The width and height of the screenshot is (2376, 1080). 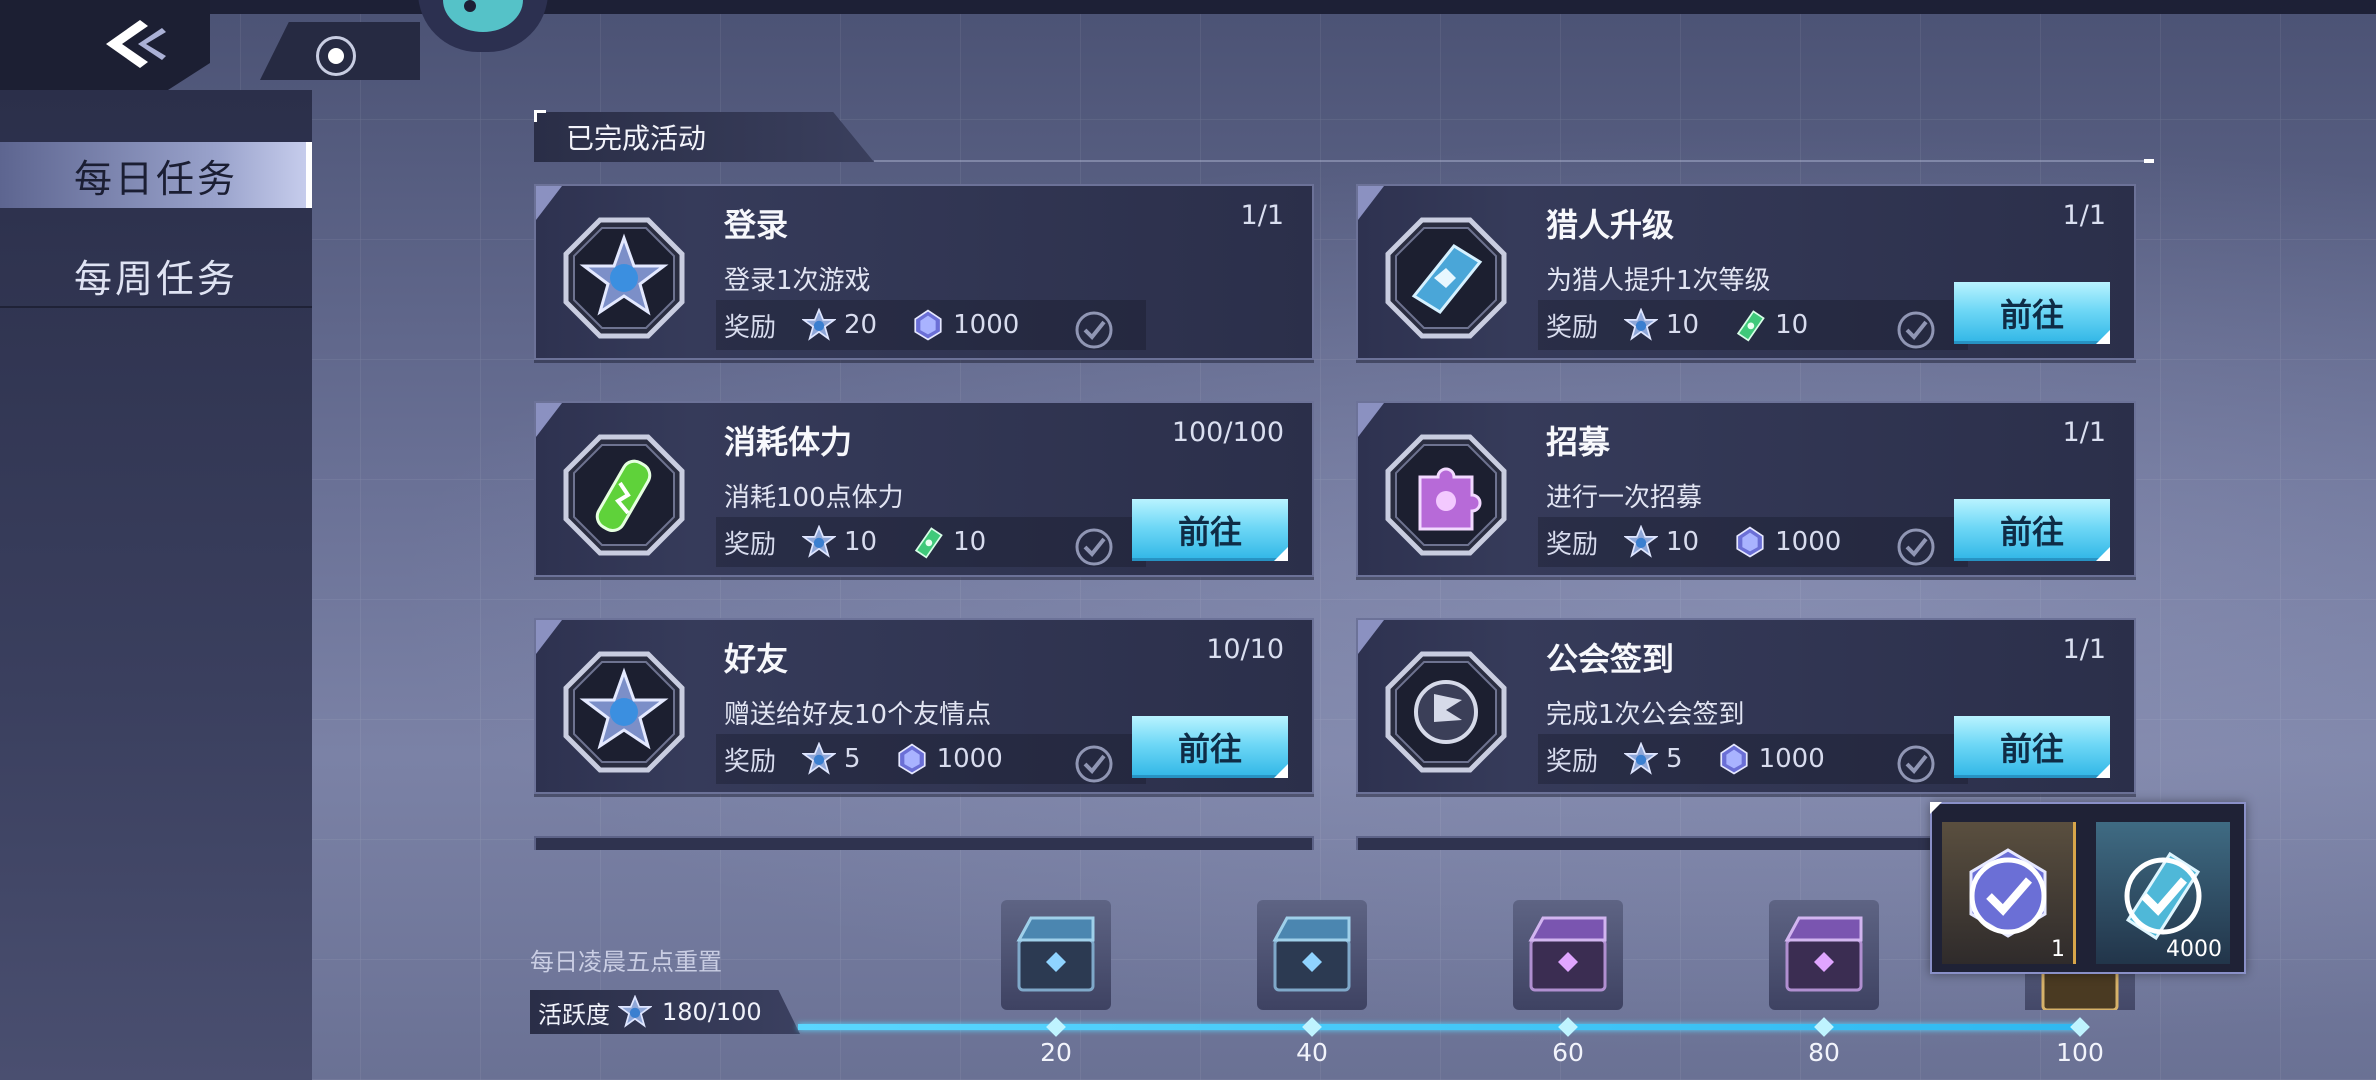 I want to click on blue-book-icon, so click(x=1446, y=278).